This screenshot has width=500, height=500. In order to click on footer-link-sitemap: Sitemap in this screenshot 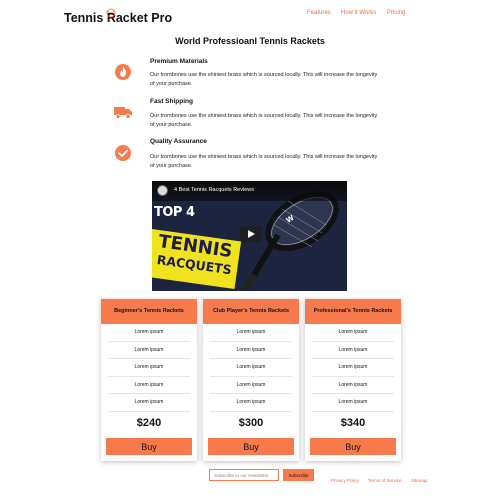, I will do `click(419, 480)`.